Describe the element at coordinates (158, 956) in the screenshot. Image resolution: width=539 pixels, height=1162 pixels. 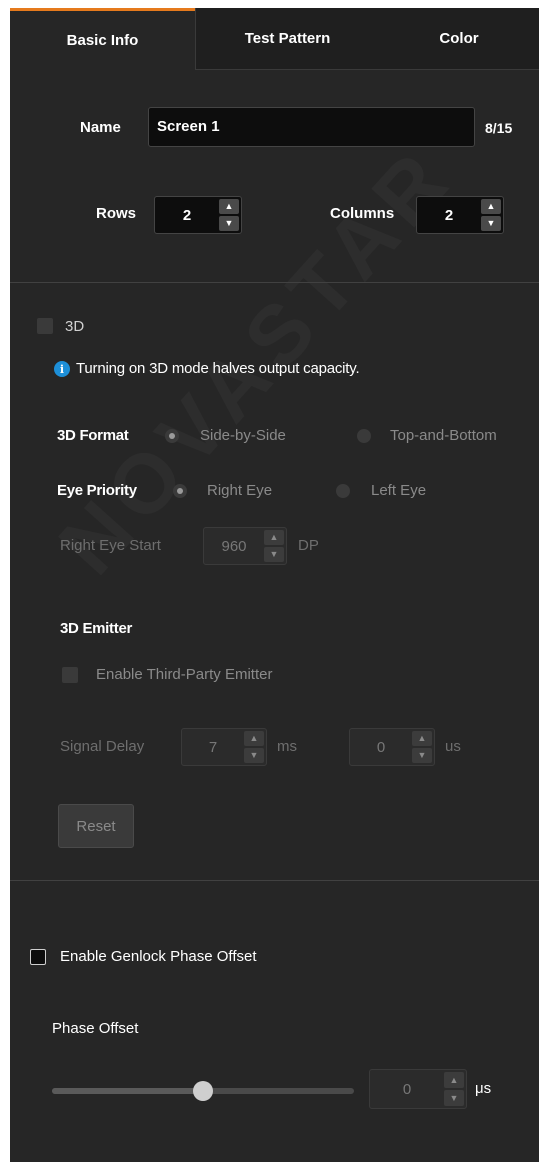
I see `genlock-phase-offset-label: Enable Genlock Phase Offset` at that location.